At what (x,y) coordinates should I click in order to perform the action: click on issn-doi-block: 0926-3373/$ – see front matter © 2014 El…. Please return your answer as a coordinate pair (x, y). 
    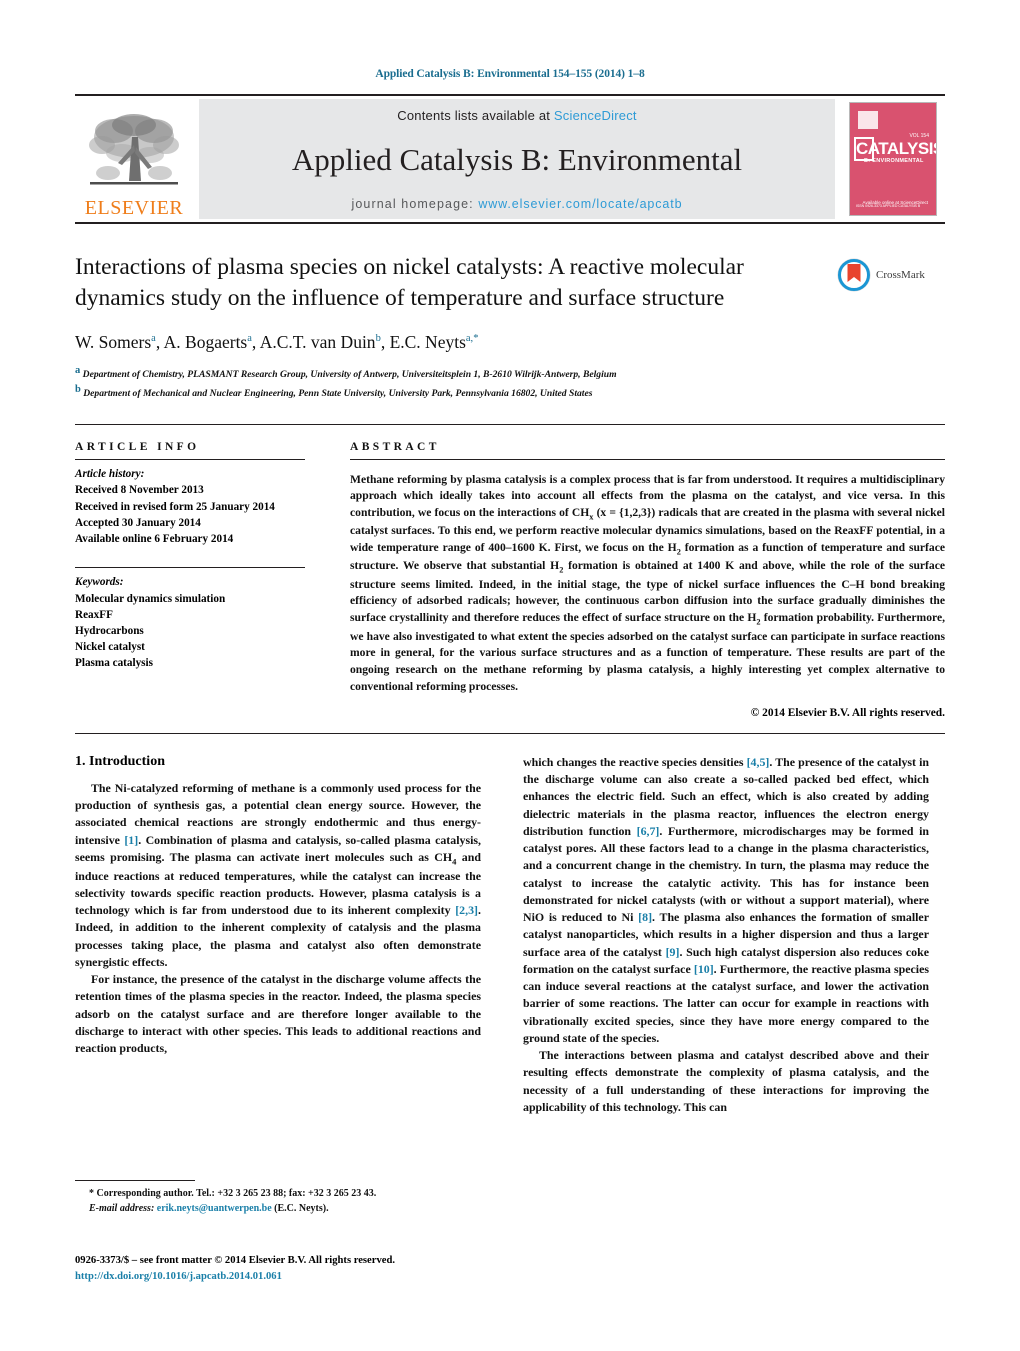
    Looking at the image, I should click on (300, 1269).